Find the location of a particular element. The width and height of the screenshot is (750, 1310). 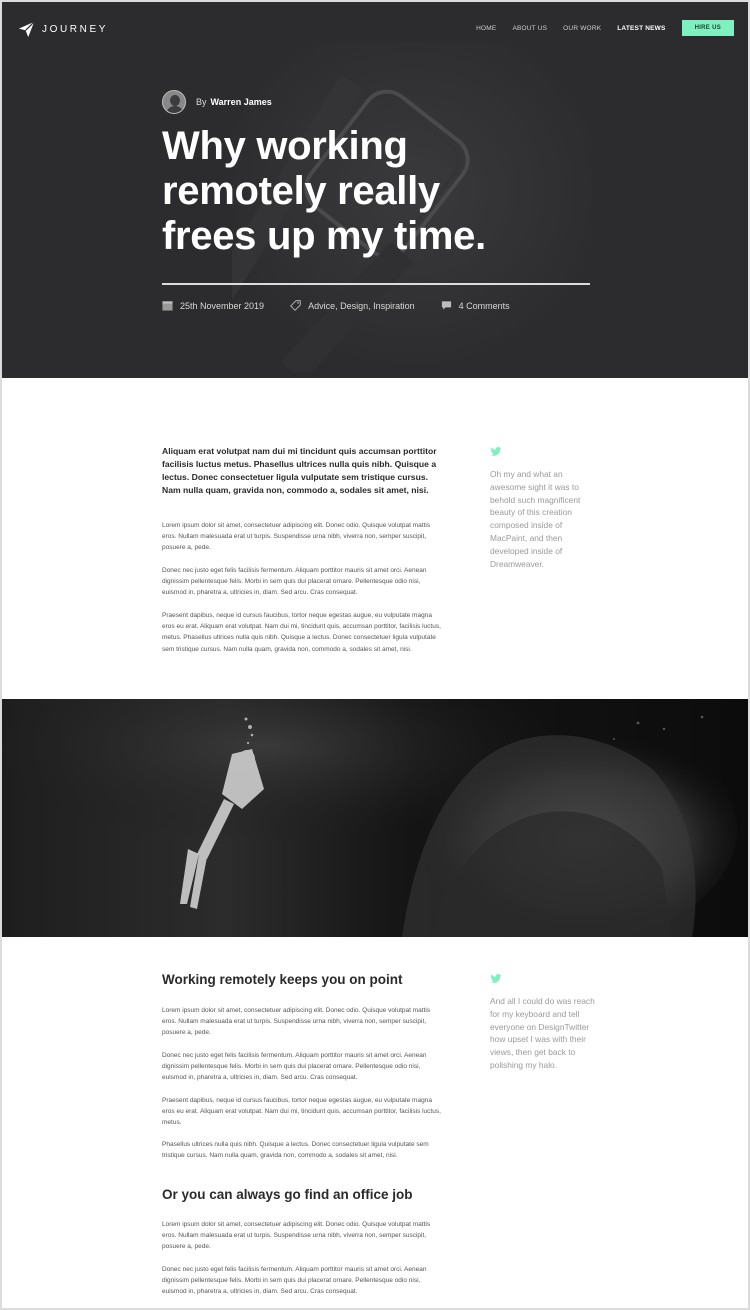

section-heading: Or you can always go find an office job is located at coordinates (287, 1194).